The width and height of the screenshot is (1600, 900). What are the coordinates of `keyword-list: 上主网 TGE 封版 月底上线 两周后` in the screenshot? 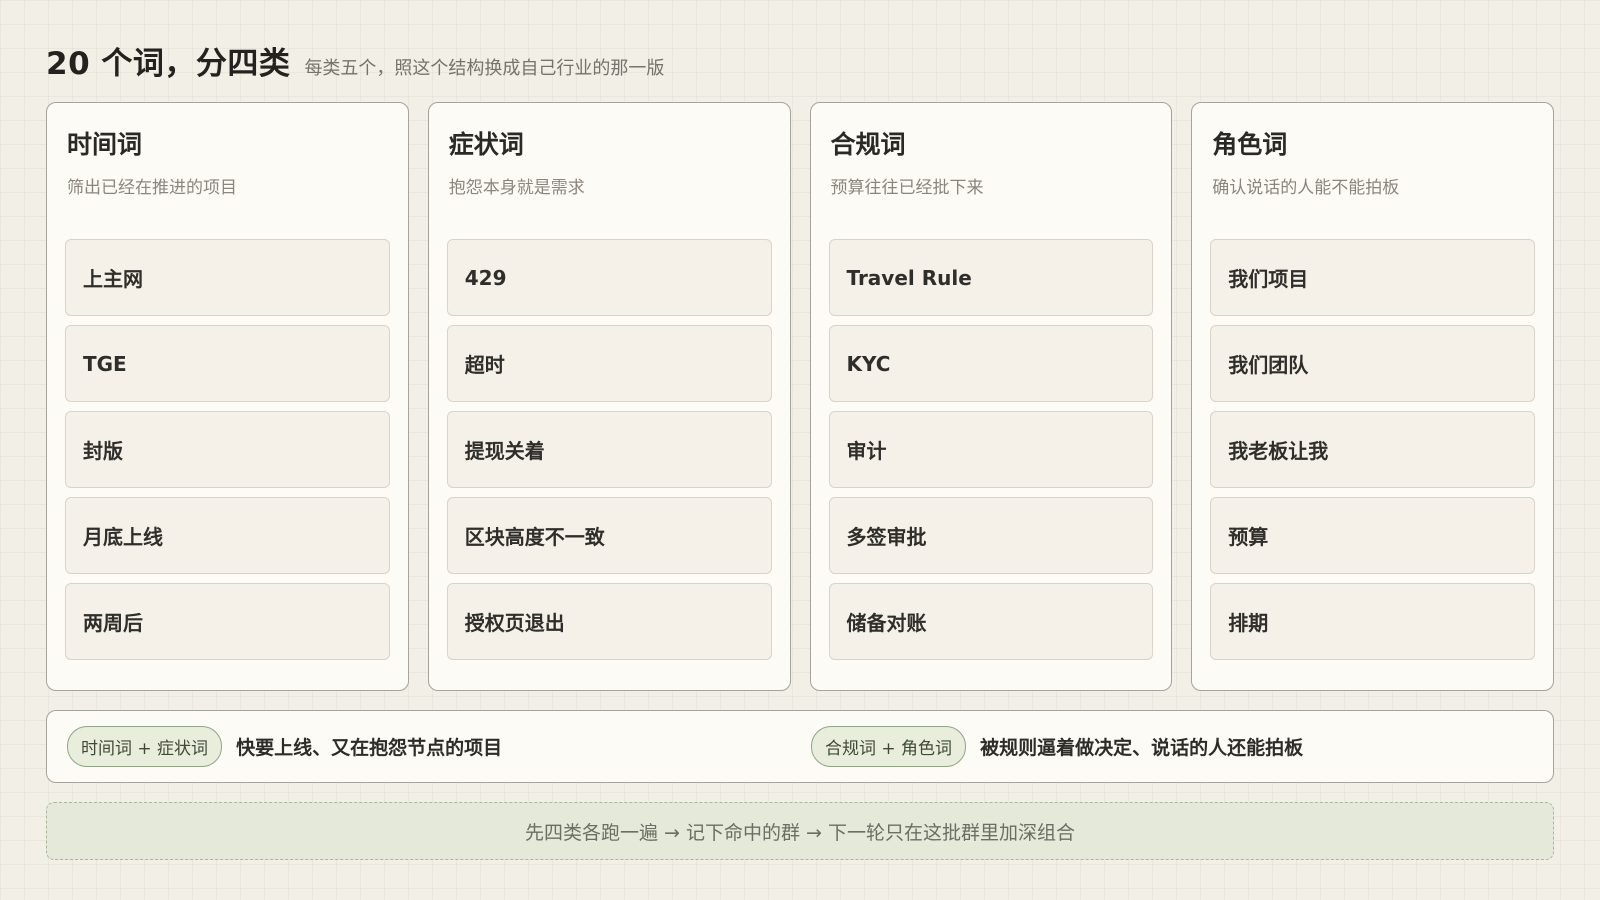 It's located at (227, 449).